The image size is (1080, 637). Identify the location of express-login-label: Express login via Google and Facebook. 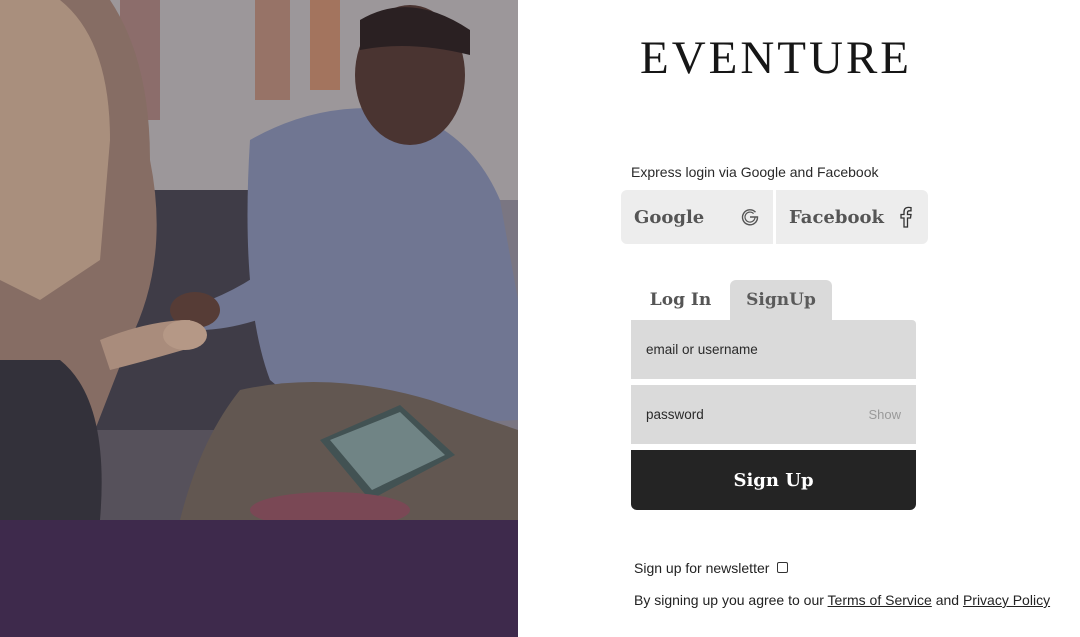
(755, 172).